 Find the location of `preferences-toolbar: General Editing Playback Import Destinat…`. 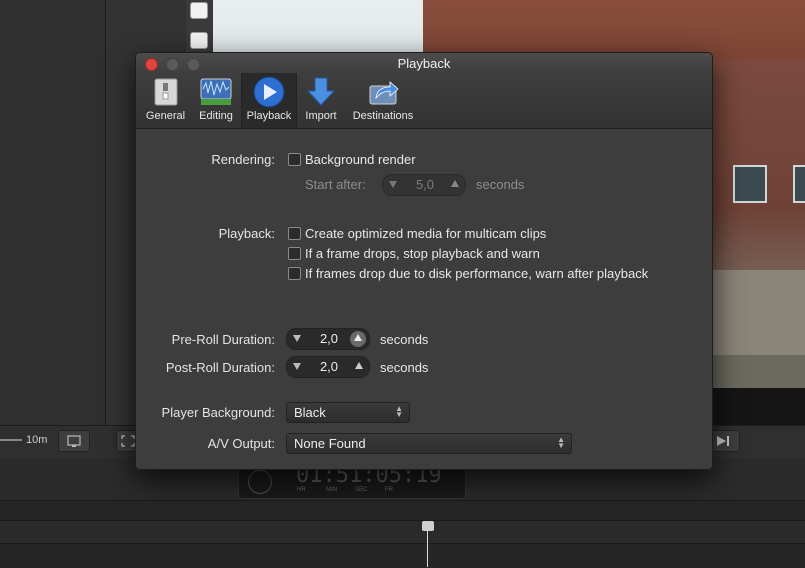

preferences-toolbar: General Editing Playback Import Destinat… is located at coordinates (424, 101).